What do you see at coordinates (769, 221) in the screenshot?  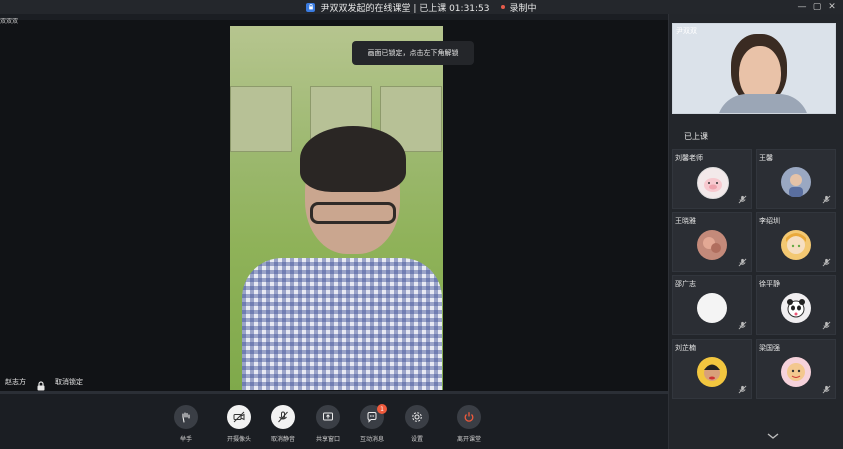 I see `member-name: 李绍圳` at bounding box center [769, 221].